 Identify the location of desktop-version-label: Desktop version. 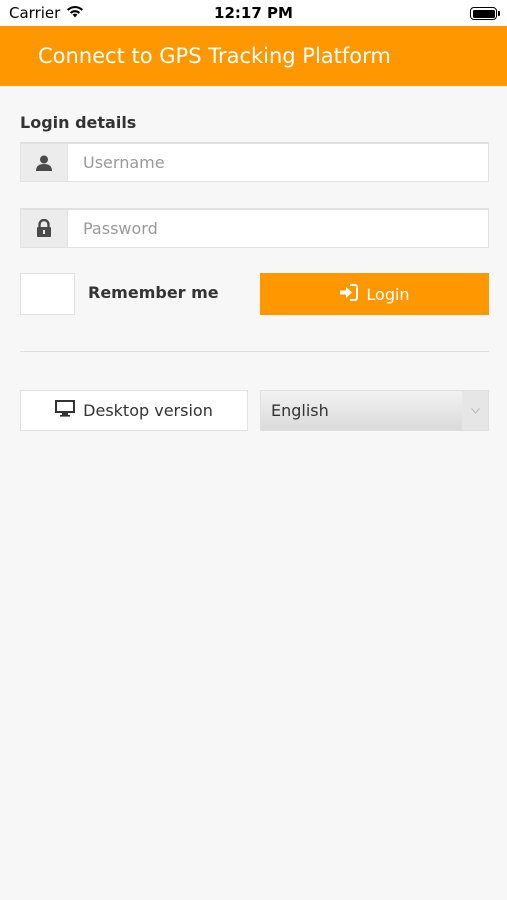
(148, 410).